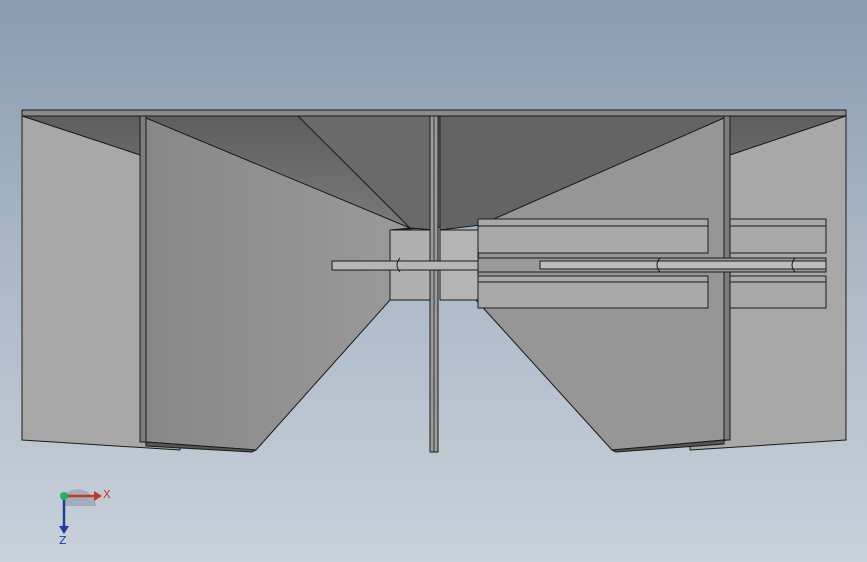 The height and width of the screenshot is (562, 867). What do you see at coordinates (778, 292) in the screenshot?
I see `lower-rail-outer` at bounding box center [778, 292].